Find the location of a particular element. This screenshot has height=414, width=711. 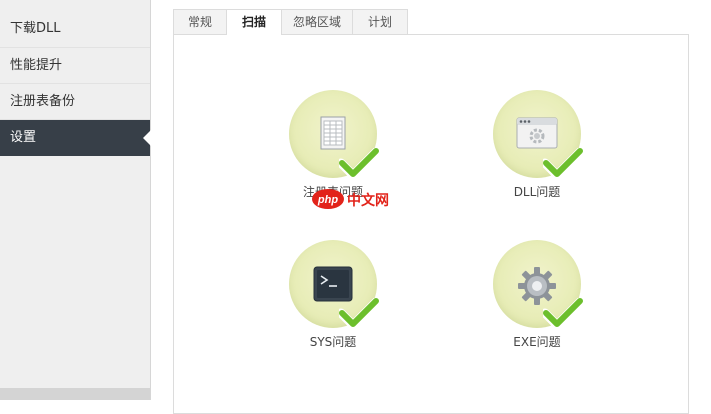

sidebar-item-settings: 设置 is located at coordinates (75, 138).